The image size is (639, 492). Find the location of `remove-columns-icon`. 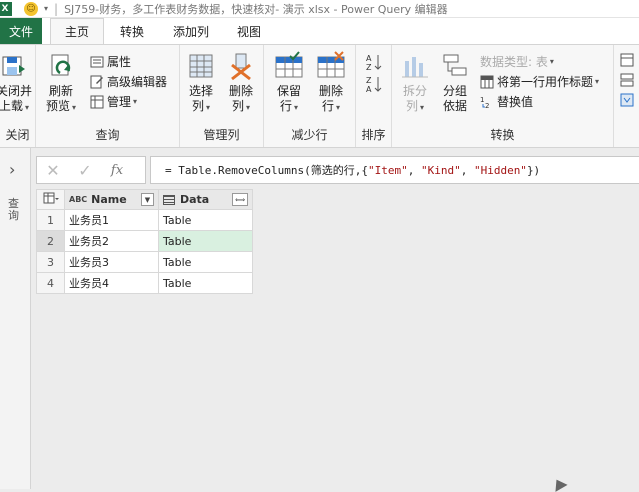

remove-columns-icon is located at coordinates (241, 67).